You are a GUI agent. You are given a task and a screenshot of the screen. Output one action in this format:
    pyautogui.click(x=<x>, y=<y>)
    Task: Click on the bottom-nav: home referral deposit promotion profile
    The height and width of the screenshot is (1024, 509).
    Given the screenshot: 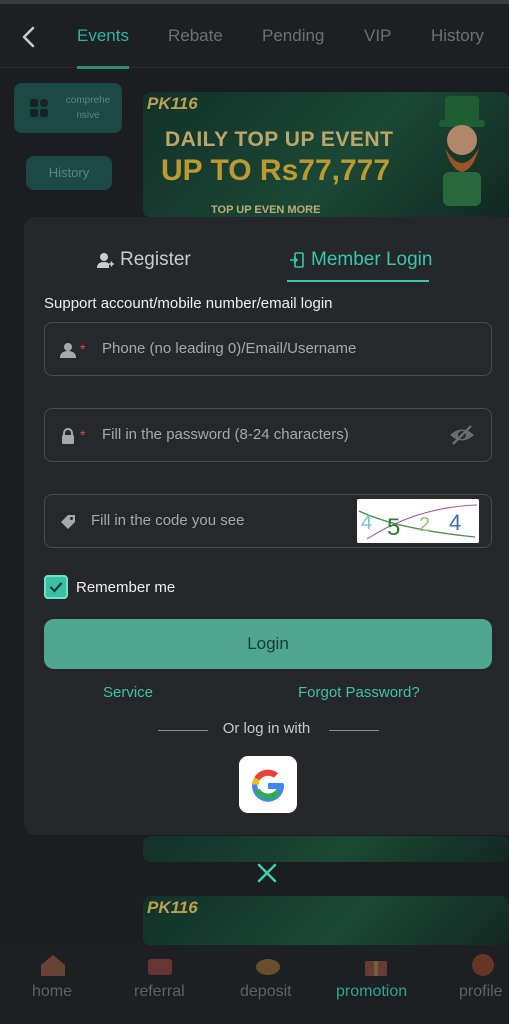 What is the action you would take?
    pyautogui.click(x=254, y=984)
    